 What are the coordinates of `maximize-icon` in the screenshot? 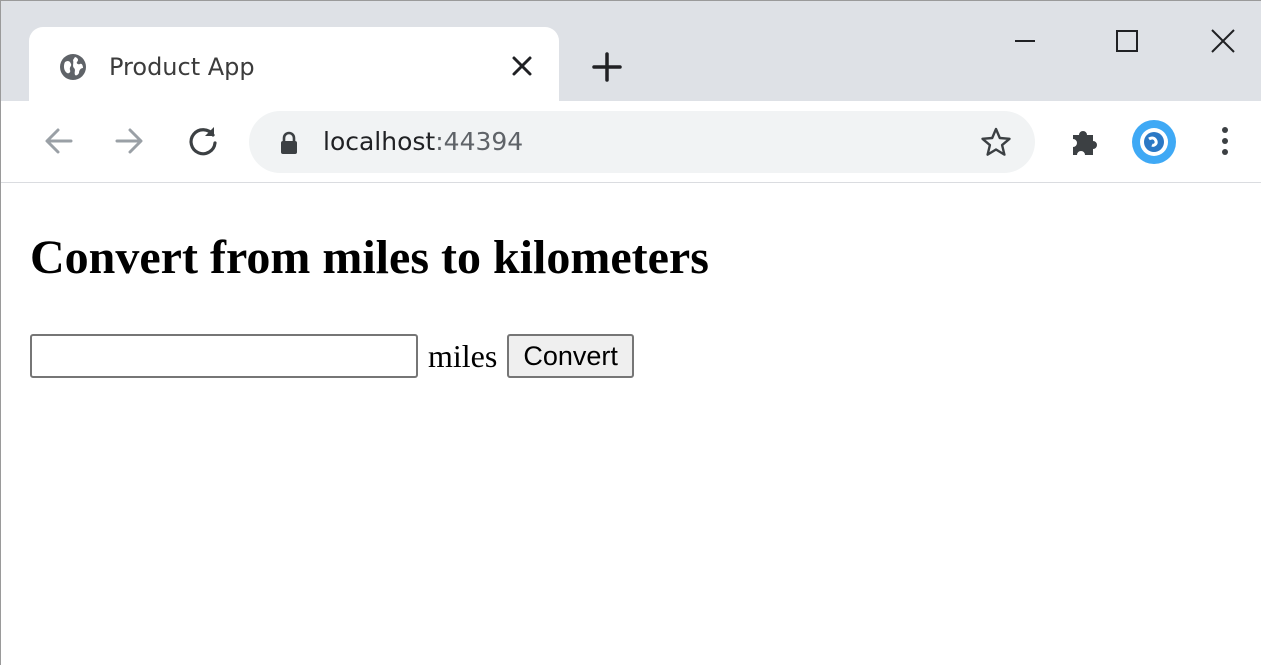 It's located at (1127, 41).